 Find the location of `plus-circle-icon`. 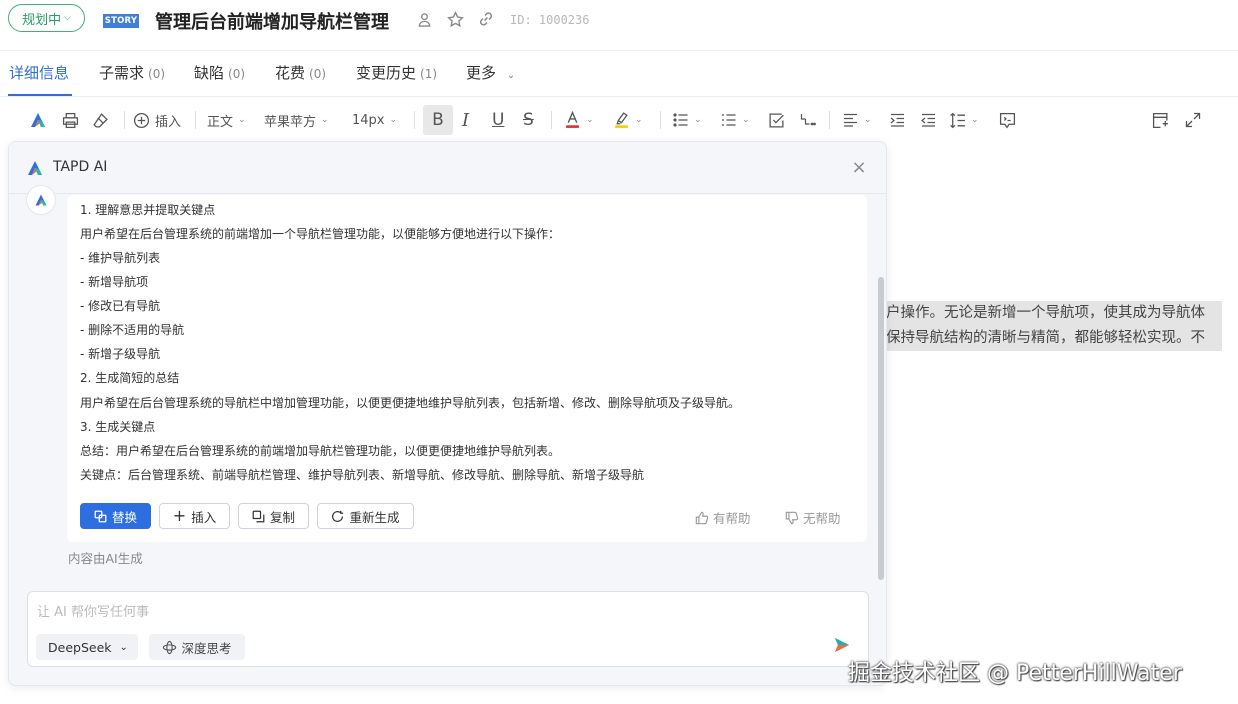

plus-circle-icon is located at coordinates (141, 120).